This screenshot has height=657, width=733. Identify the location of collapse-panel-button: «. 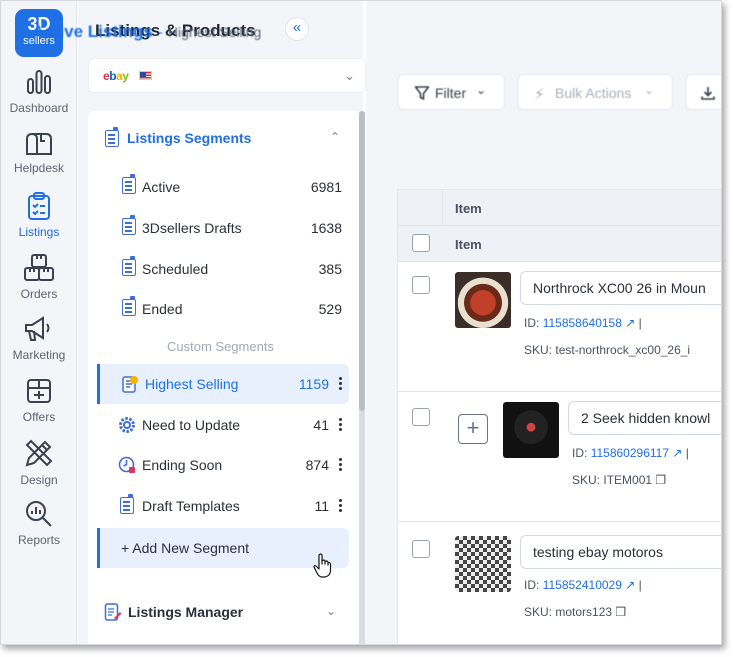
(297, 29).